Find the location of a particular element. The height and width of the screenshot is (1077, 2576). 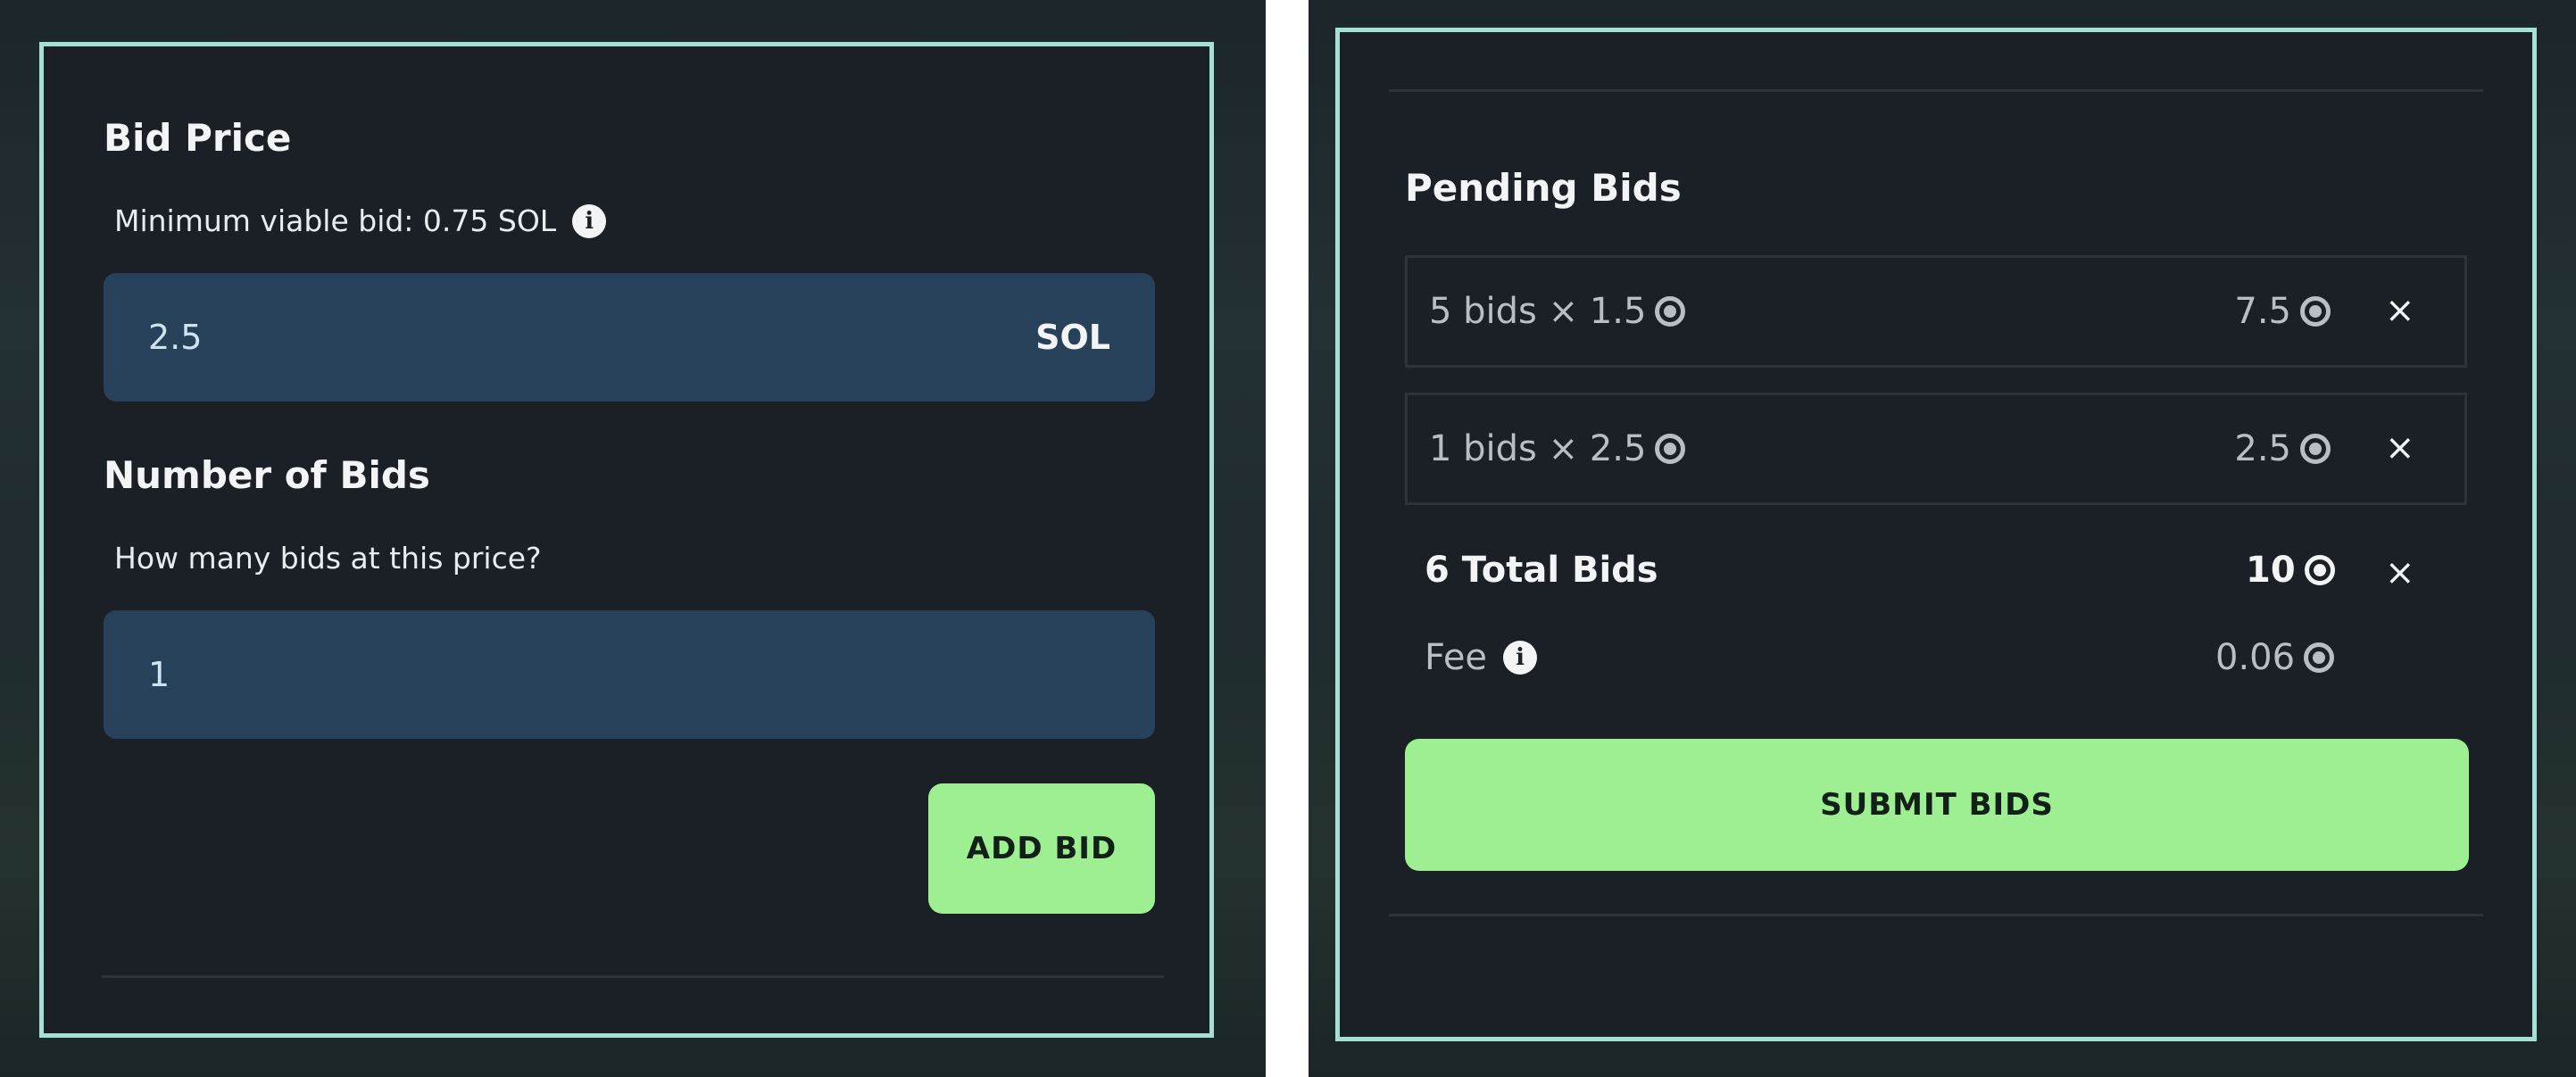

pending-bid-amount-text: 7.5 is located at coordinates (2262, 312).